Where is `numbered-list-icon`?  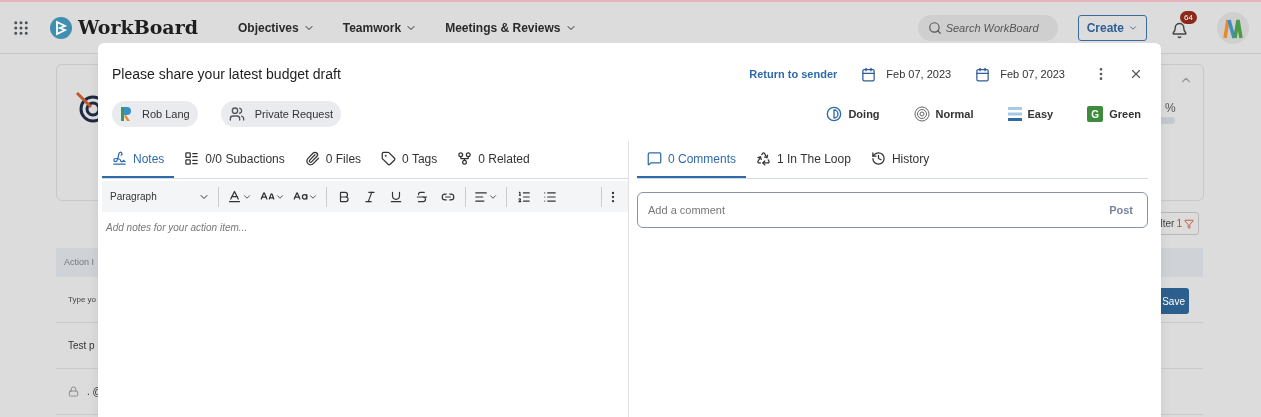
numbered-list-icon is located at coordinates (524, 196).